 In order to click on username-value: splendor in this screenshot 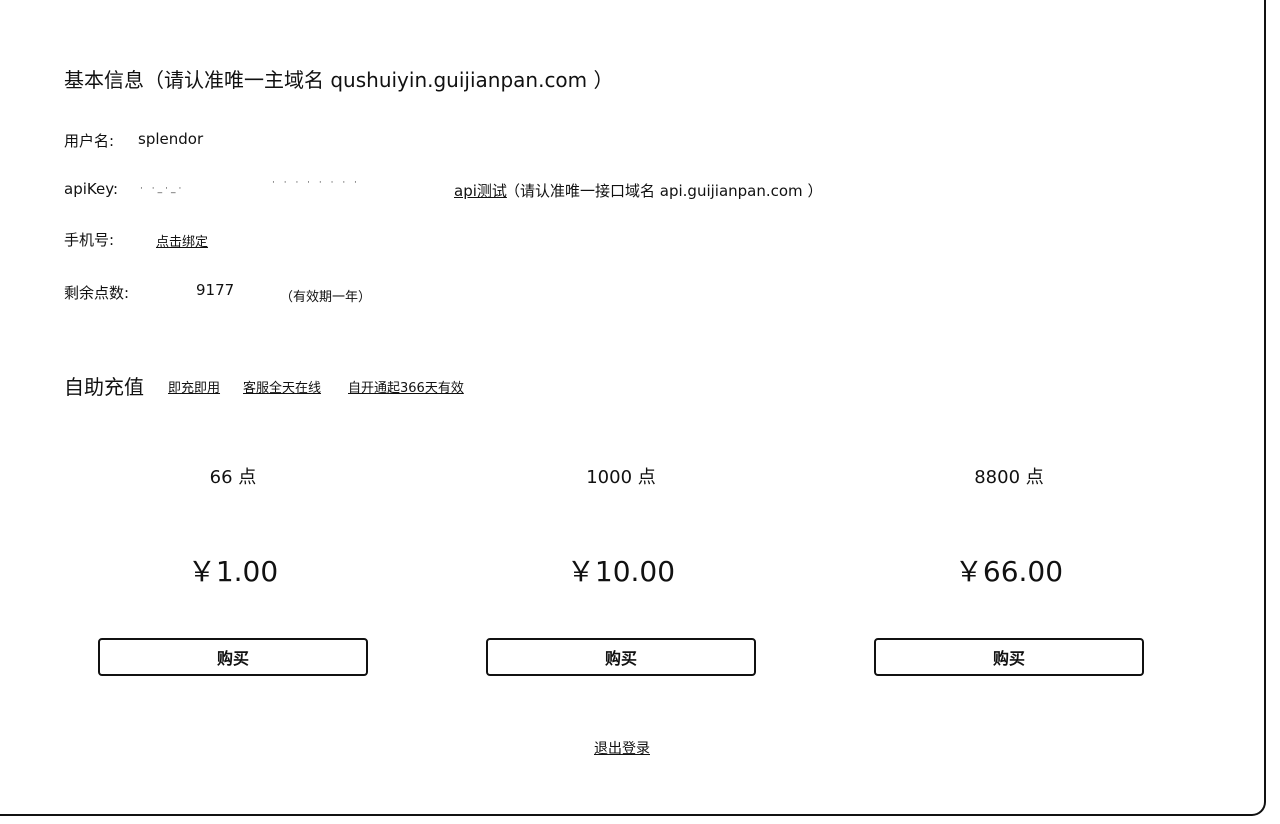, I will do `click(171, 139)`.